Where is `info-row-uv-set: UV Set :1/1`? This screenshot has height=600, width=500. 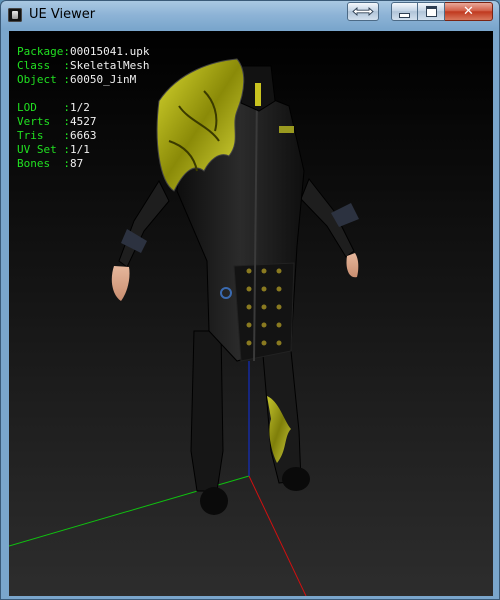 info-row-uv-set: UV Set :1/1 is located at coordinates (83, 150).